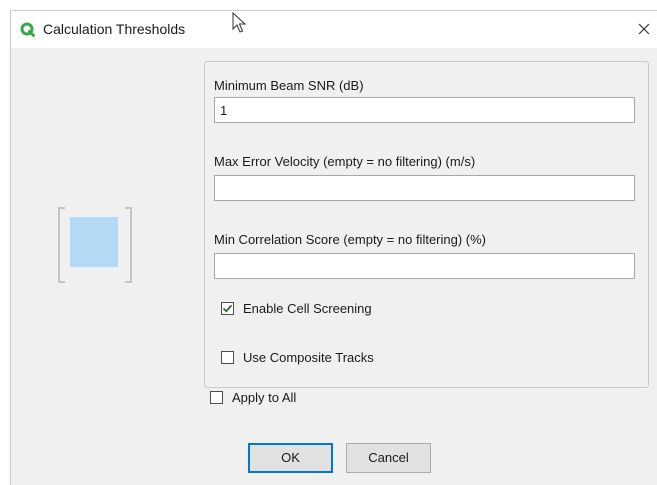 This screenshot has width=657, height=485. What do you see at coordinates (424, 110) in the screenshot?
I see `min-beam-snr-input` at bounding box center [424, 110].